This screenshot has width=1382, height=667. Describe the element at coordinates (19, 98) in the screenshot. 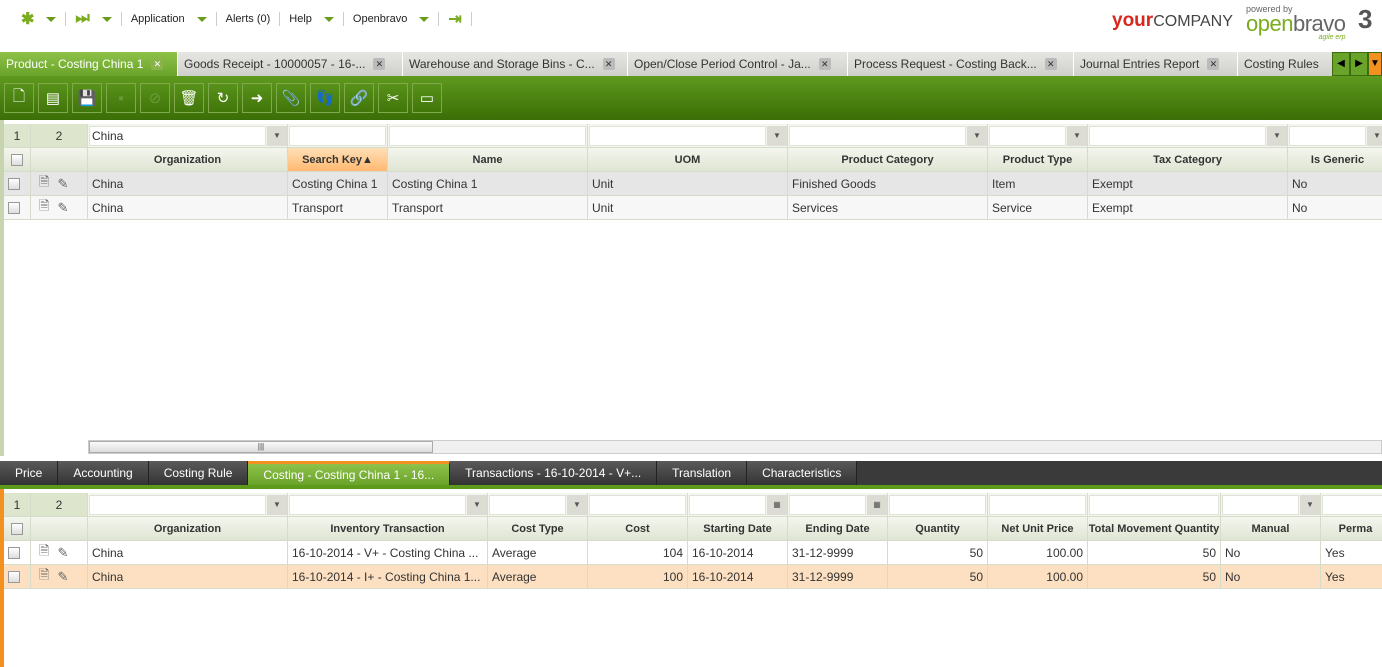

I see `new-document-button: 🗋` at that location.